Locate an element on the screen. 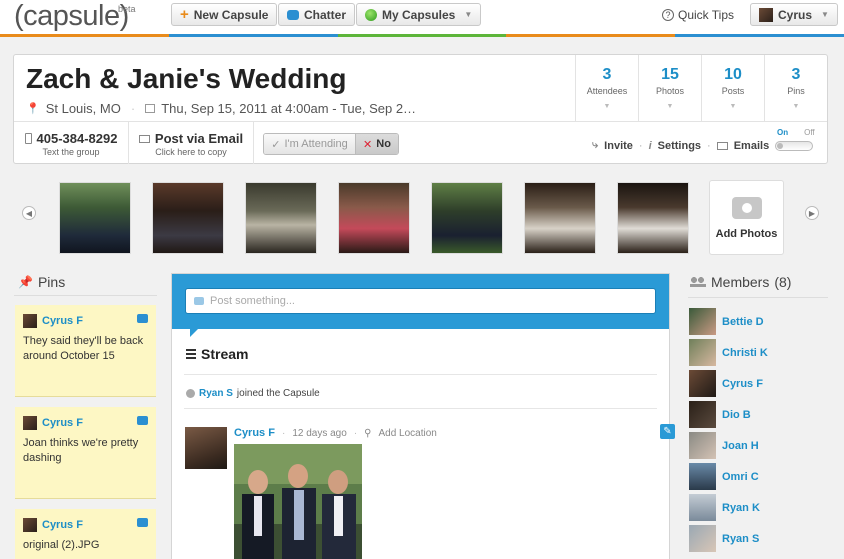  settings-link: Settings is located at coordinates (679, 146).